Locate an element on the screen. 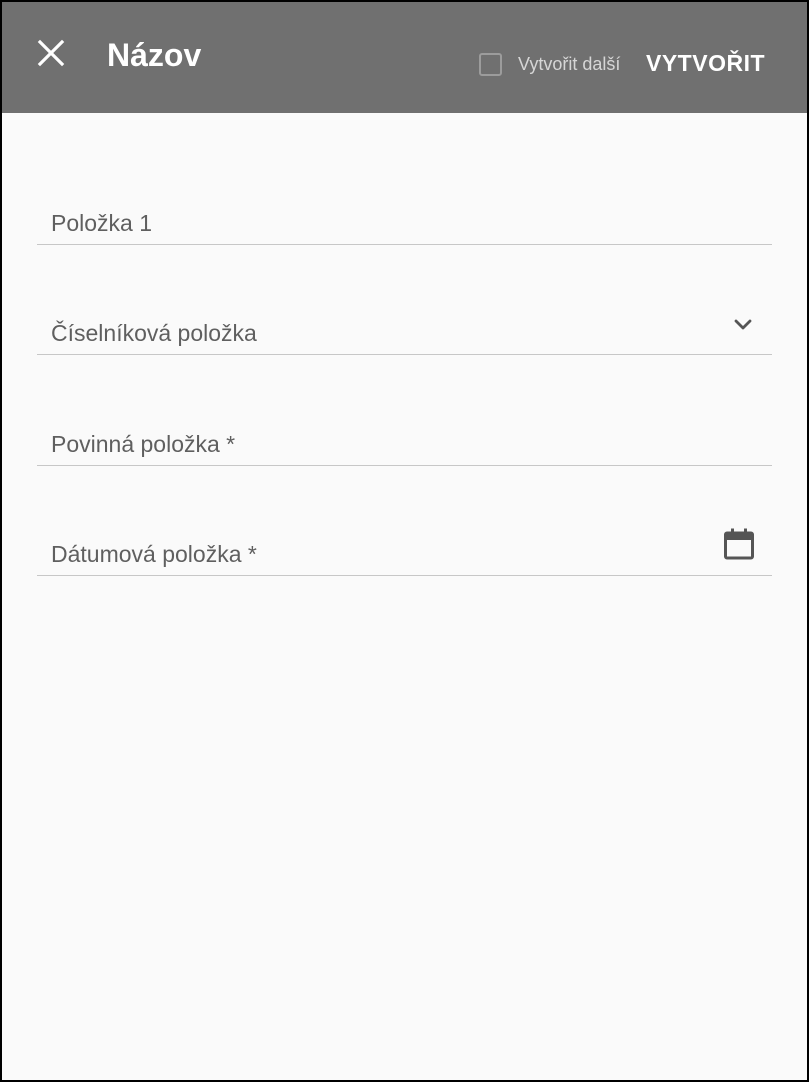 The image size is (809, 1082). field-label: Číselníková položka is located at coordinates (154, 333).